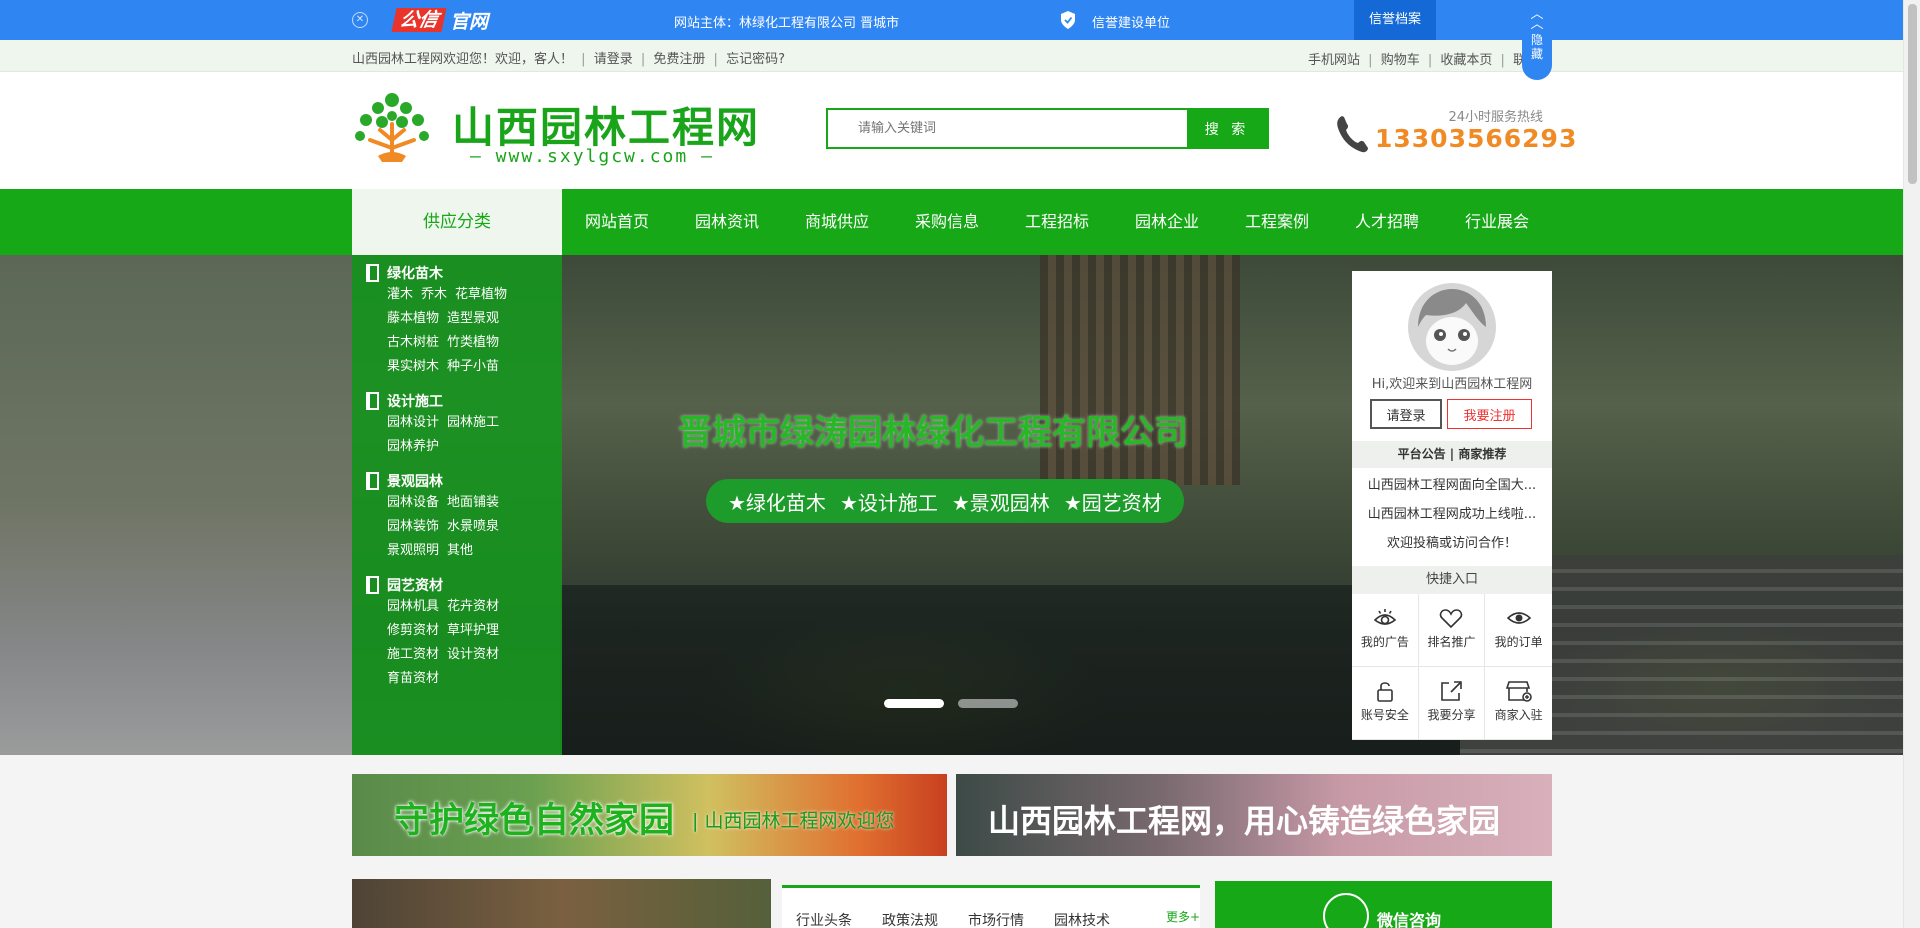 The image size is (1920, 928). I want to click on category-title: 绿化苗木, so click(415, 273).